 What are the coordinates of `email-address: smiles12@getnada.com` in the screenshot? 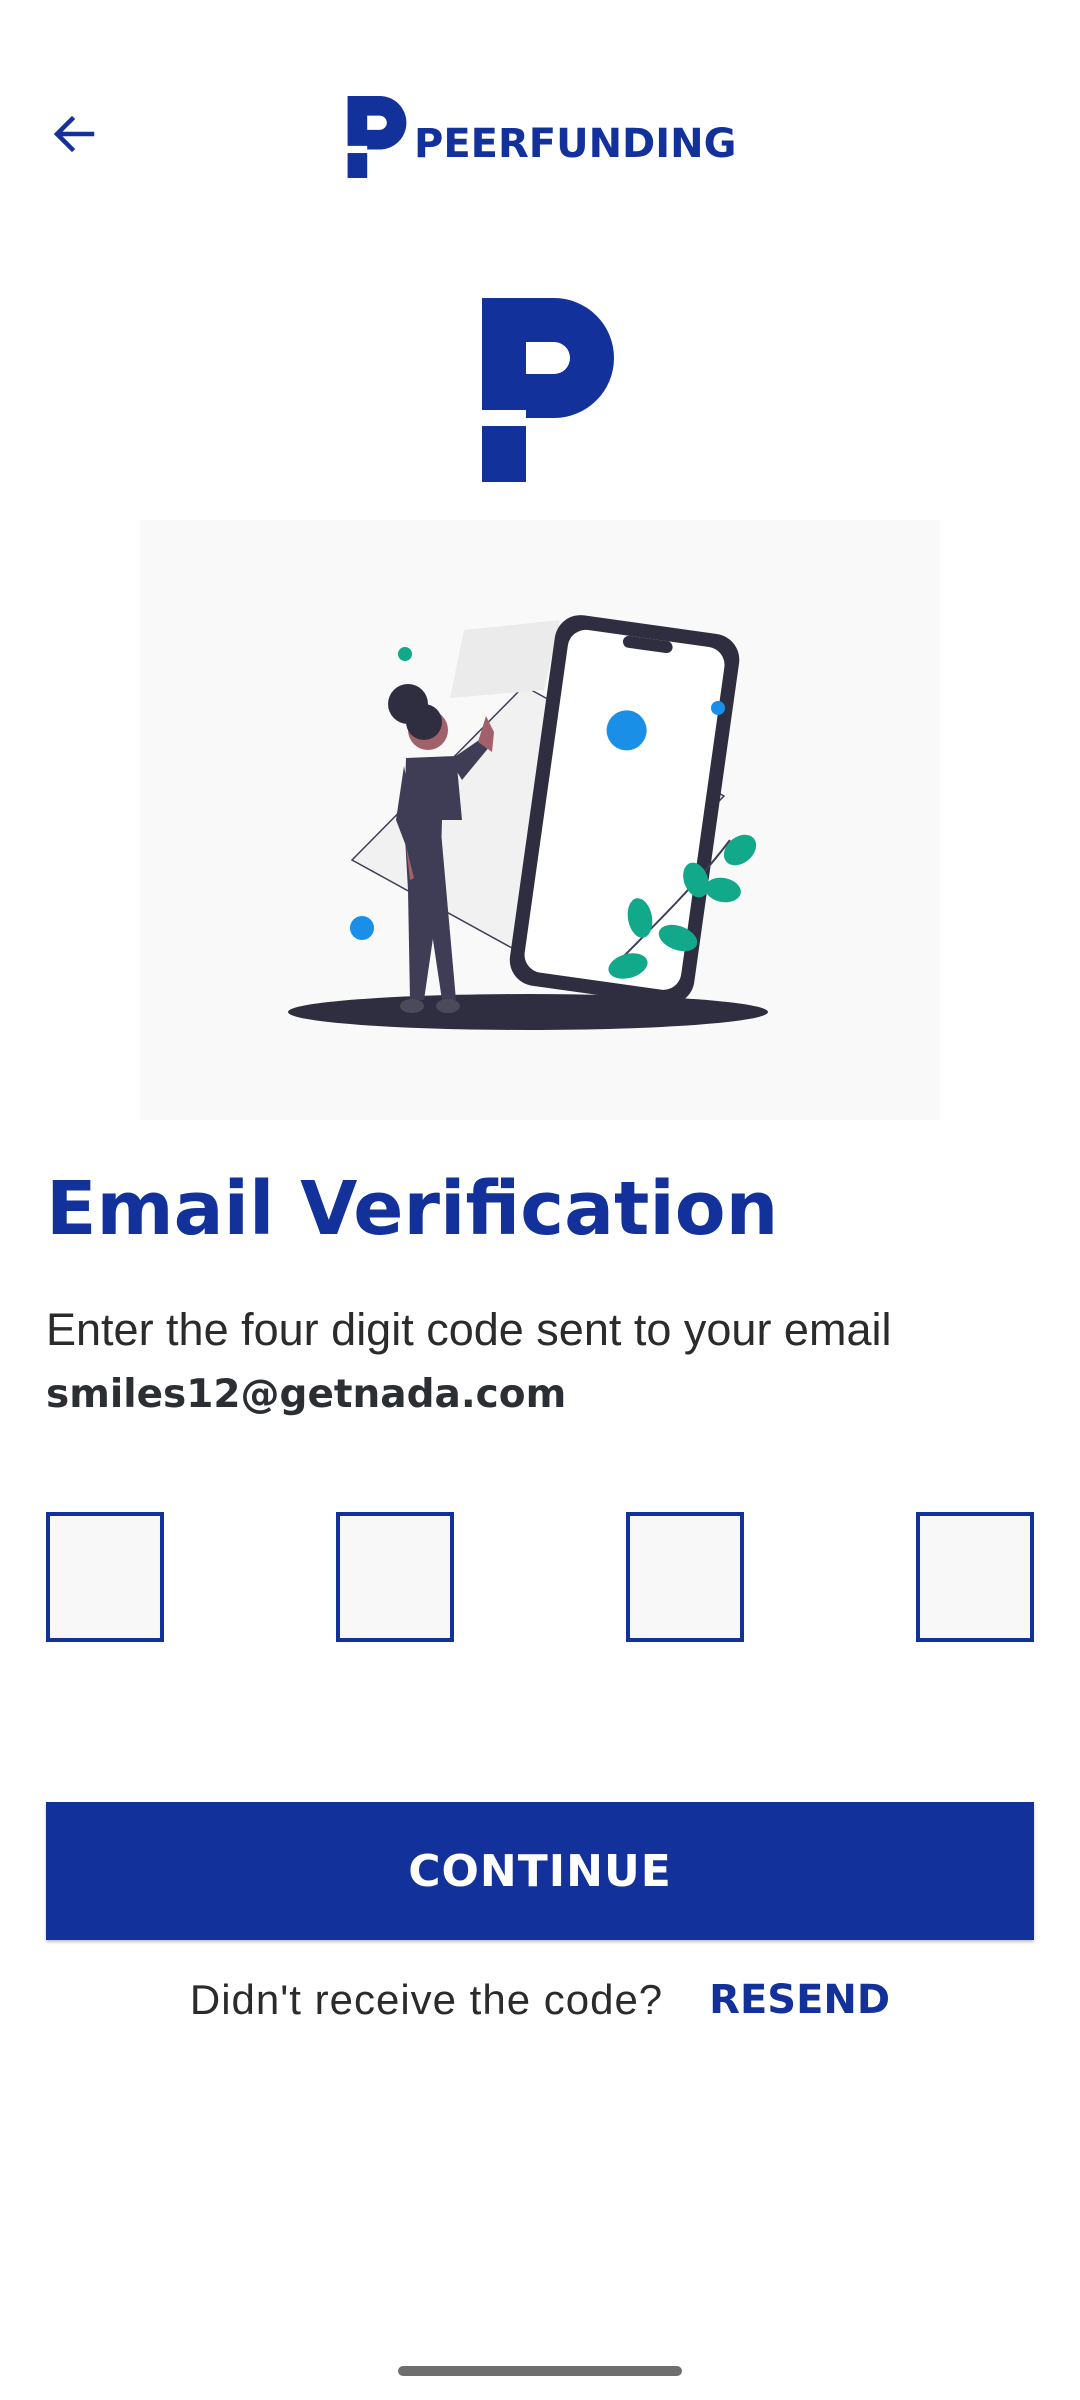 It's located at (306, 1394).